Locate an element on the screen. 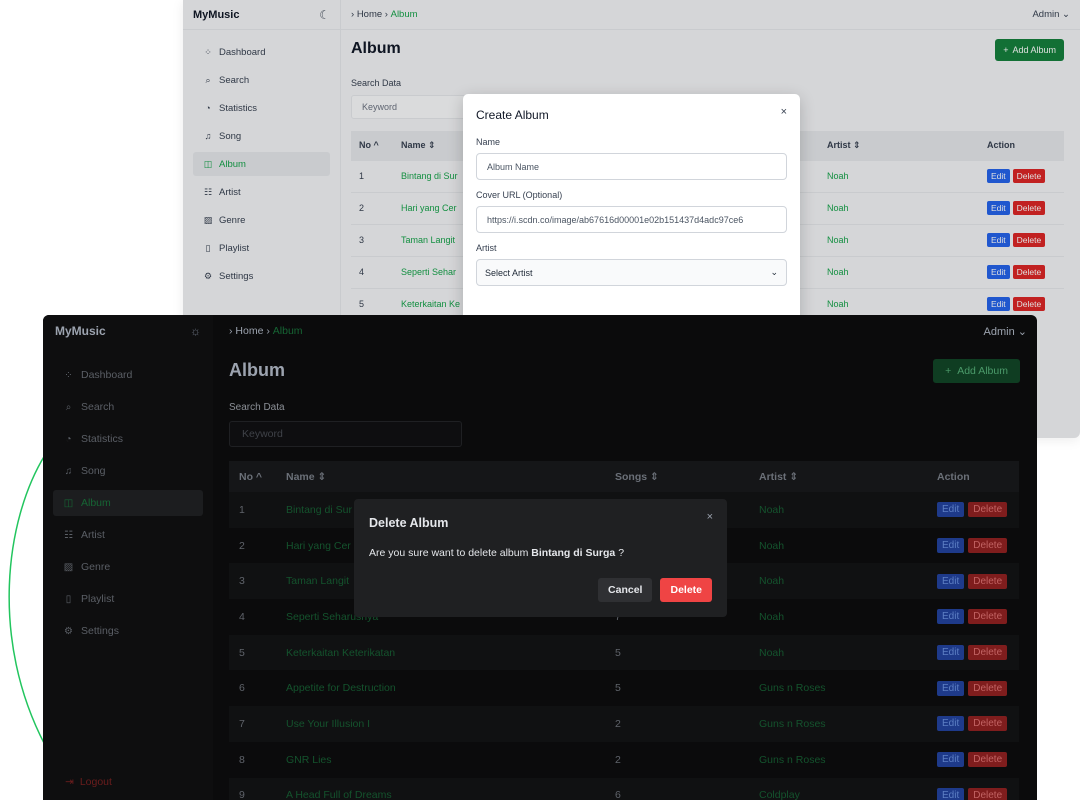 Image resolution: width=1080 pixels, height=800 pixels. col-action: Action is located at coordinates (953, 476).